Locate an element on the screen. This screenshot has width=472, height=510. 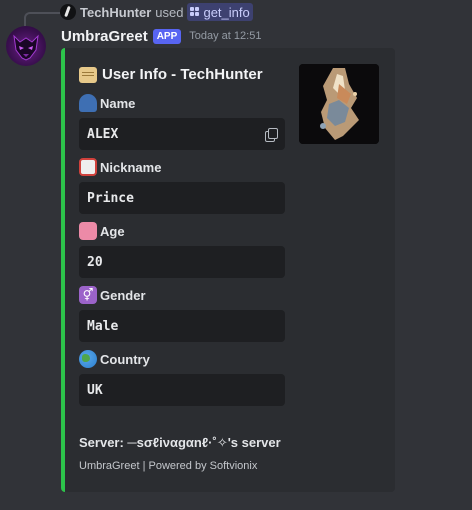
cake-icon is located at coordinates (88, 231).